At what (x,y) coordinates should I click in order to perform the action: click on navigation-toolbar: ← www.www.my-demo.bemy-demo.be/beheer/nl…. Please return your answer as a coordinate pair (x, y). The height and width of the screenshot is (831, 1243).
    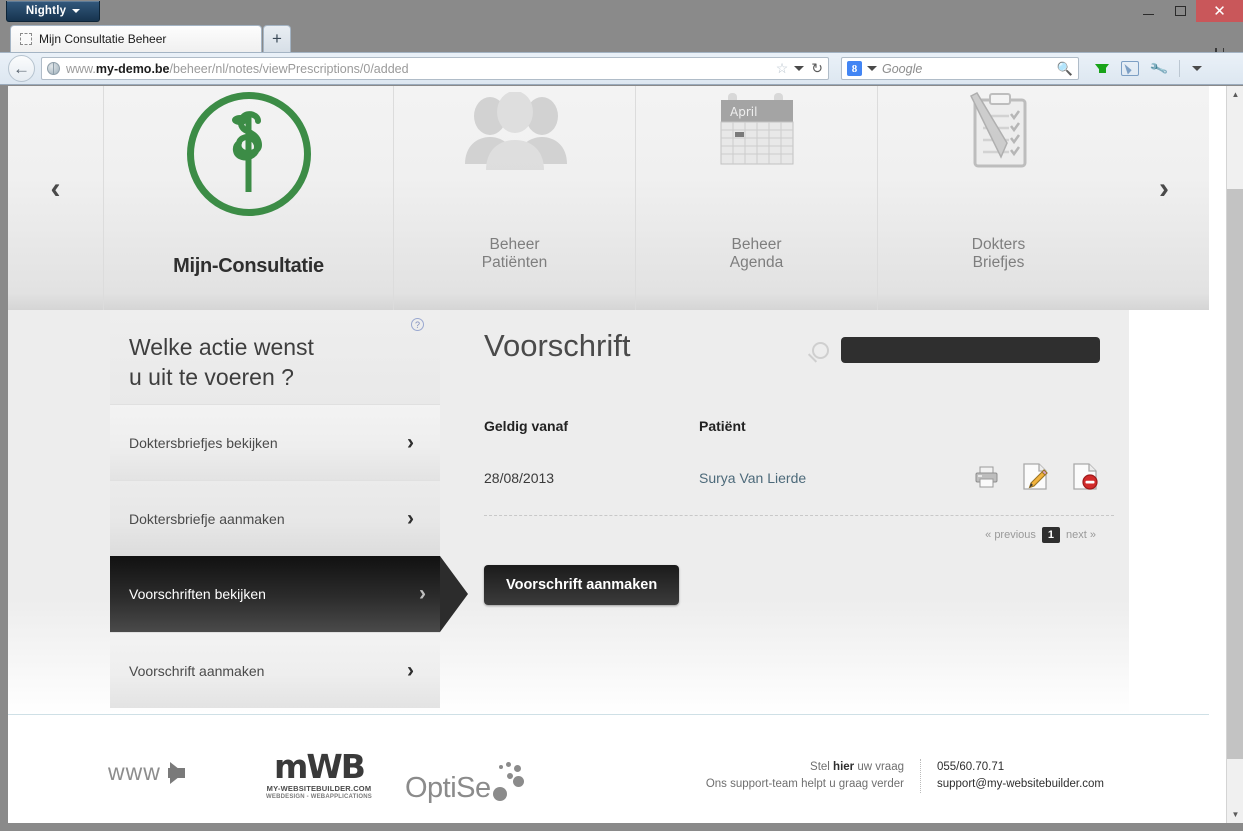
    Looking at the image, I should click on (621, 68).